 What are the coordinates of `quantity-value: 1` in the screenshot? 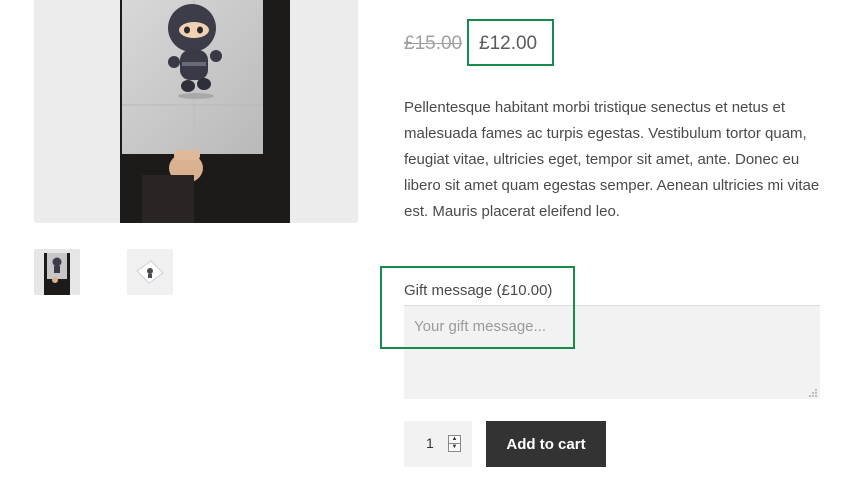 It's located at (430, 443).